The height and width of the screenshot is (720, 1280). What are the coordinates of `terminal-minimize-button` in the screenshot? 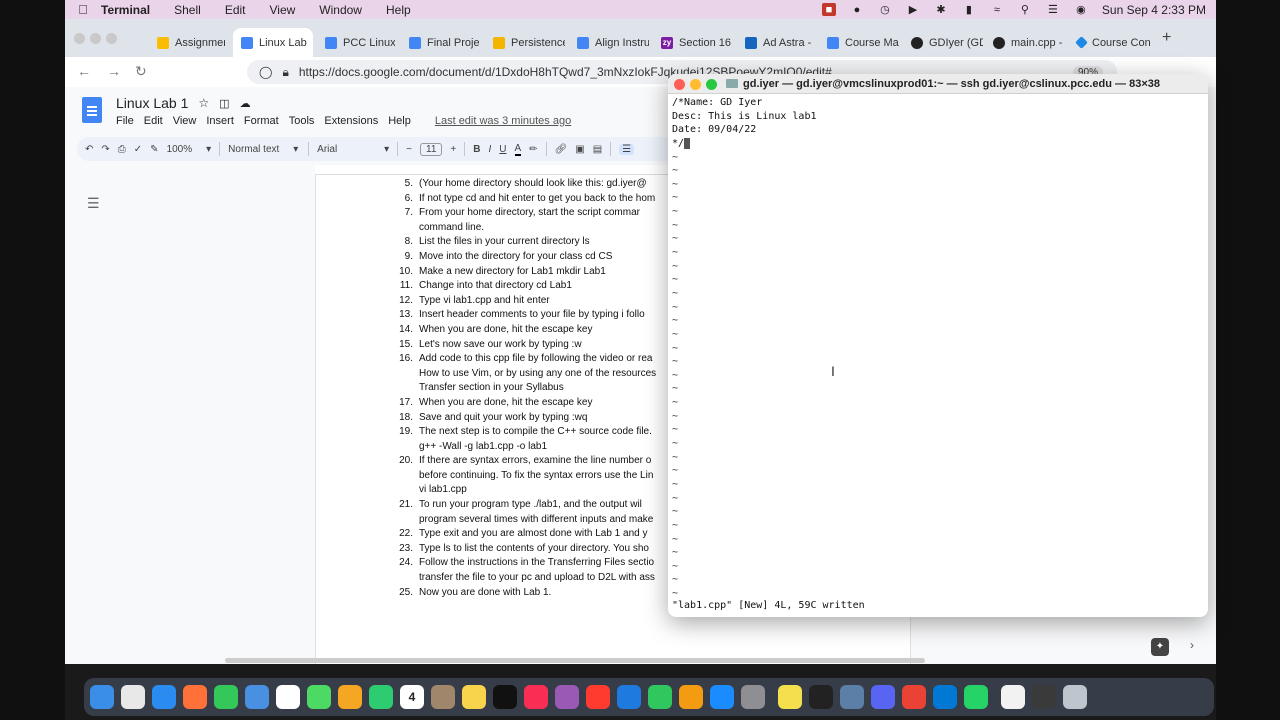 It's located at (695, 84).